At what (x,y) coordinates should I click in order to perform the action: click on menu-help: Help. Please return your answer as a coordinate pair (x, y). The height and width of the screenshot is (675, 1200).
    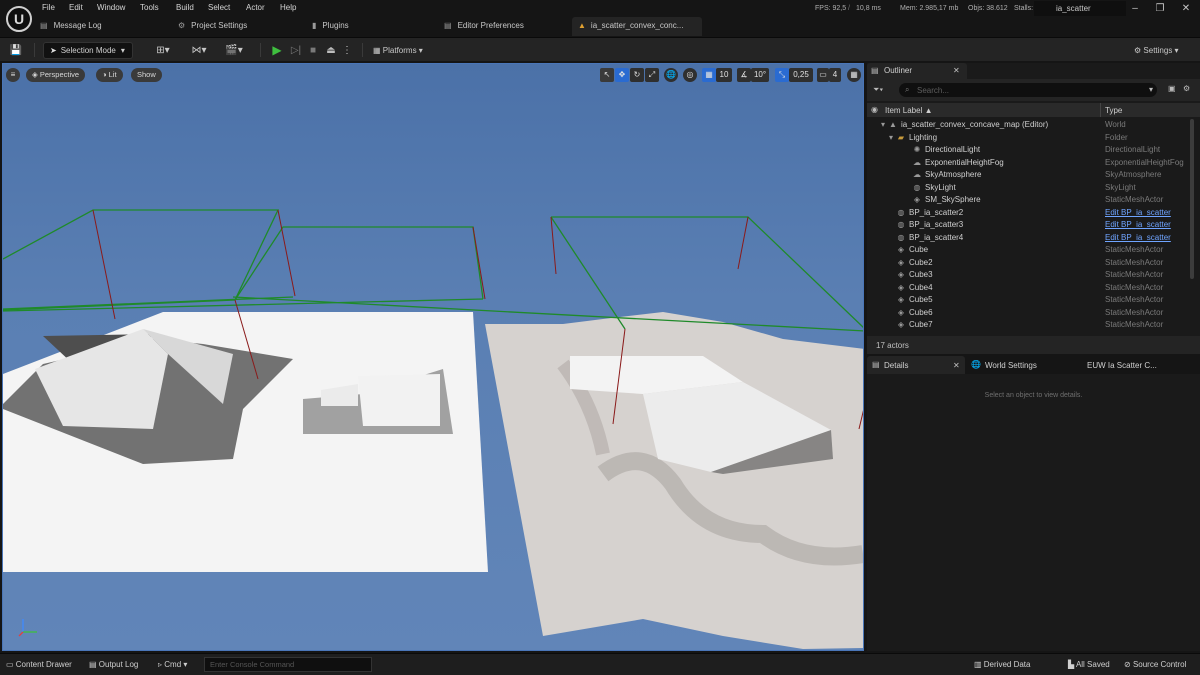
    Looking at the image, I should click on (288, 9).